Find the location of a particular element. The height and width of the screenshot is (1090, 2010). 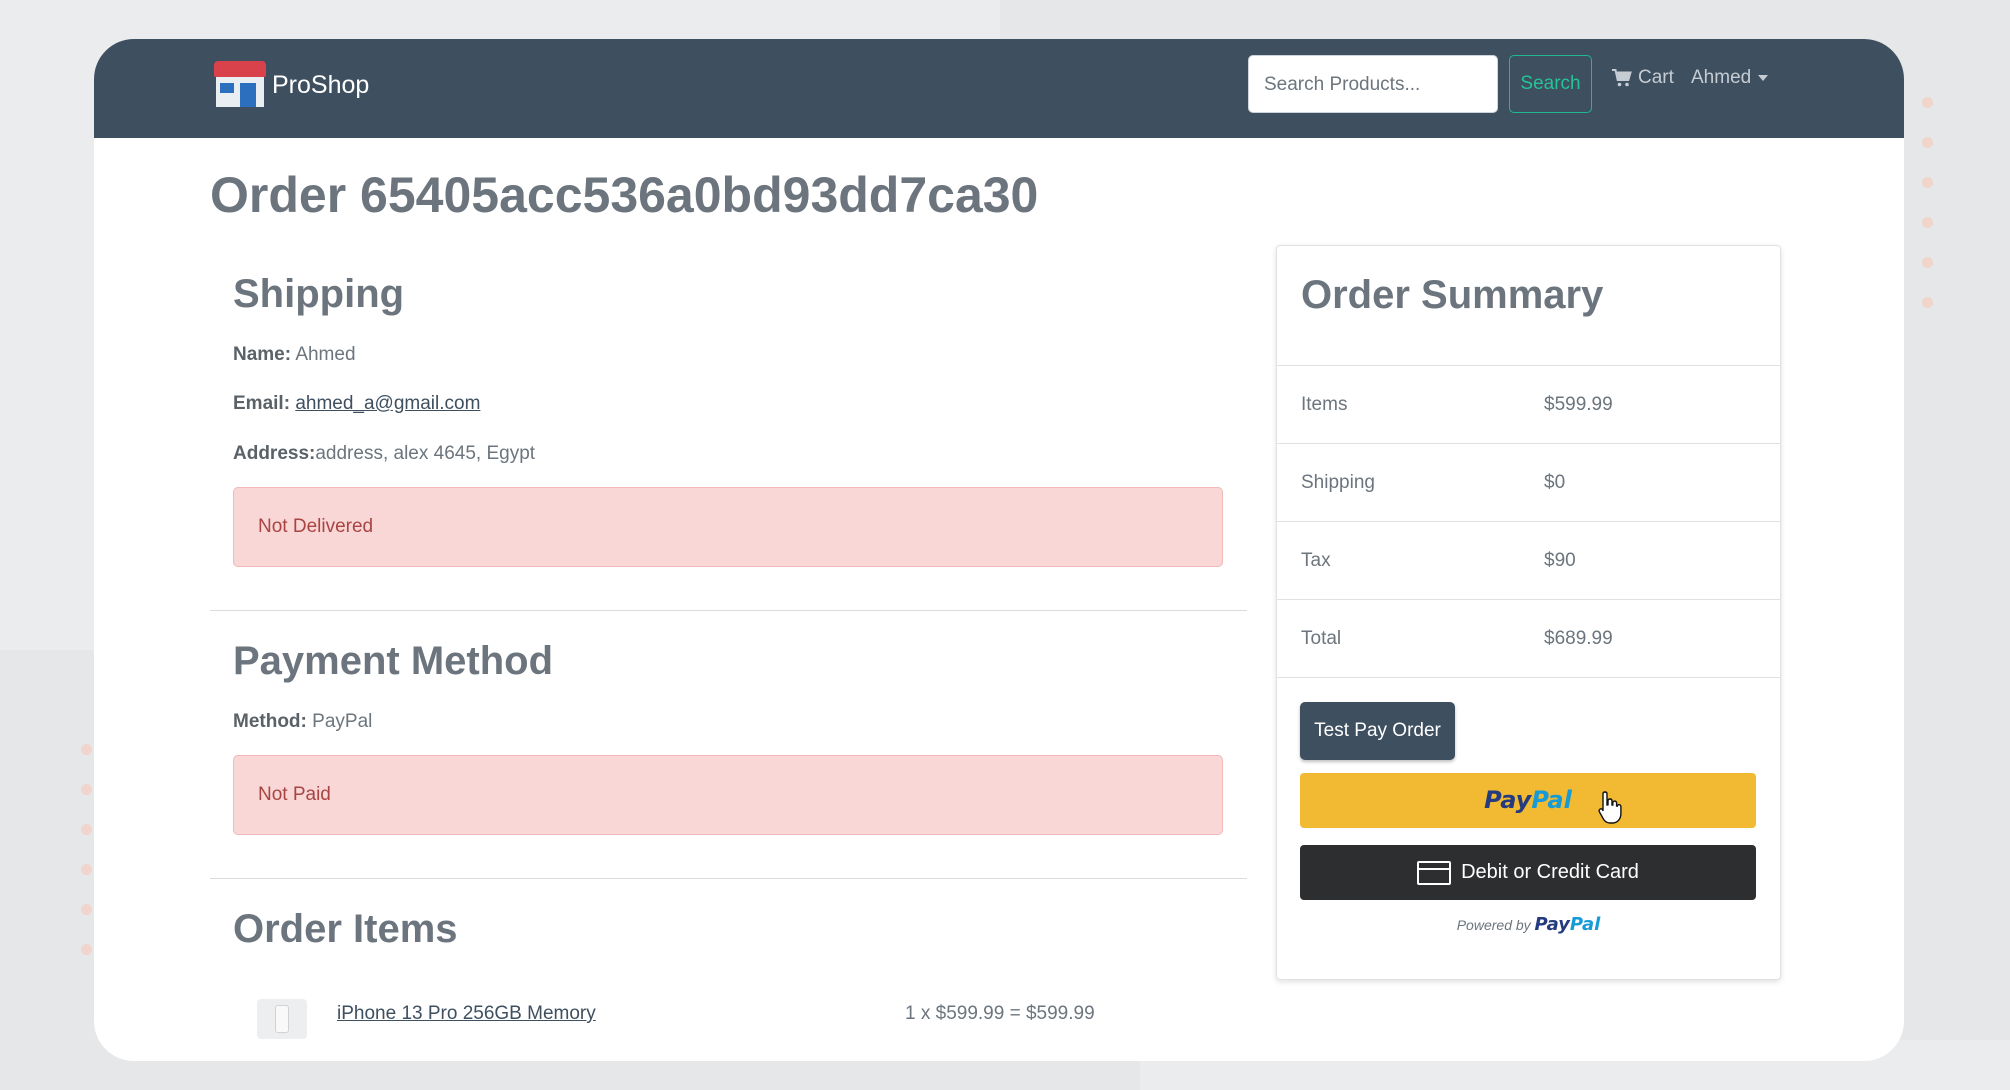

summary-row-items: Items $599.99 is located at coordinates (1528, 404).